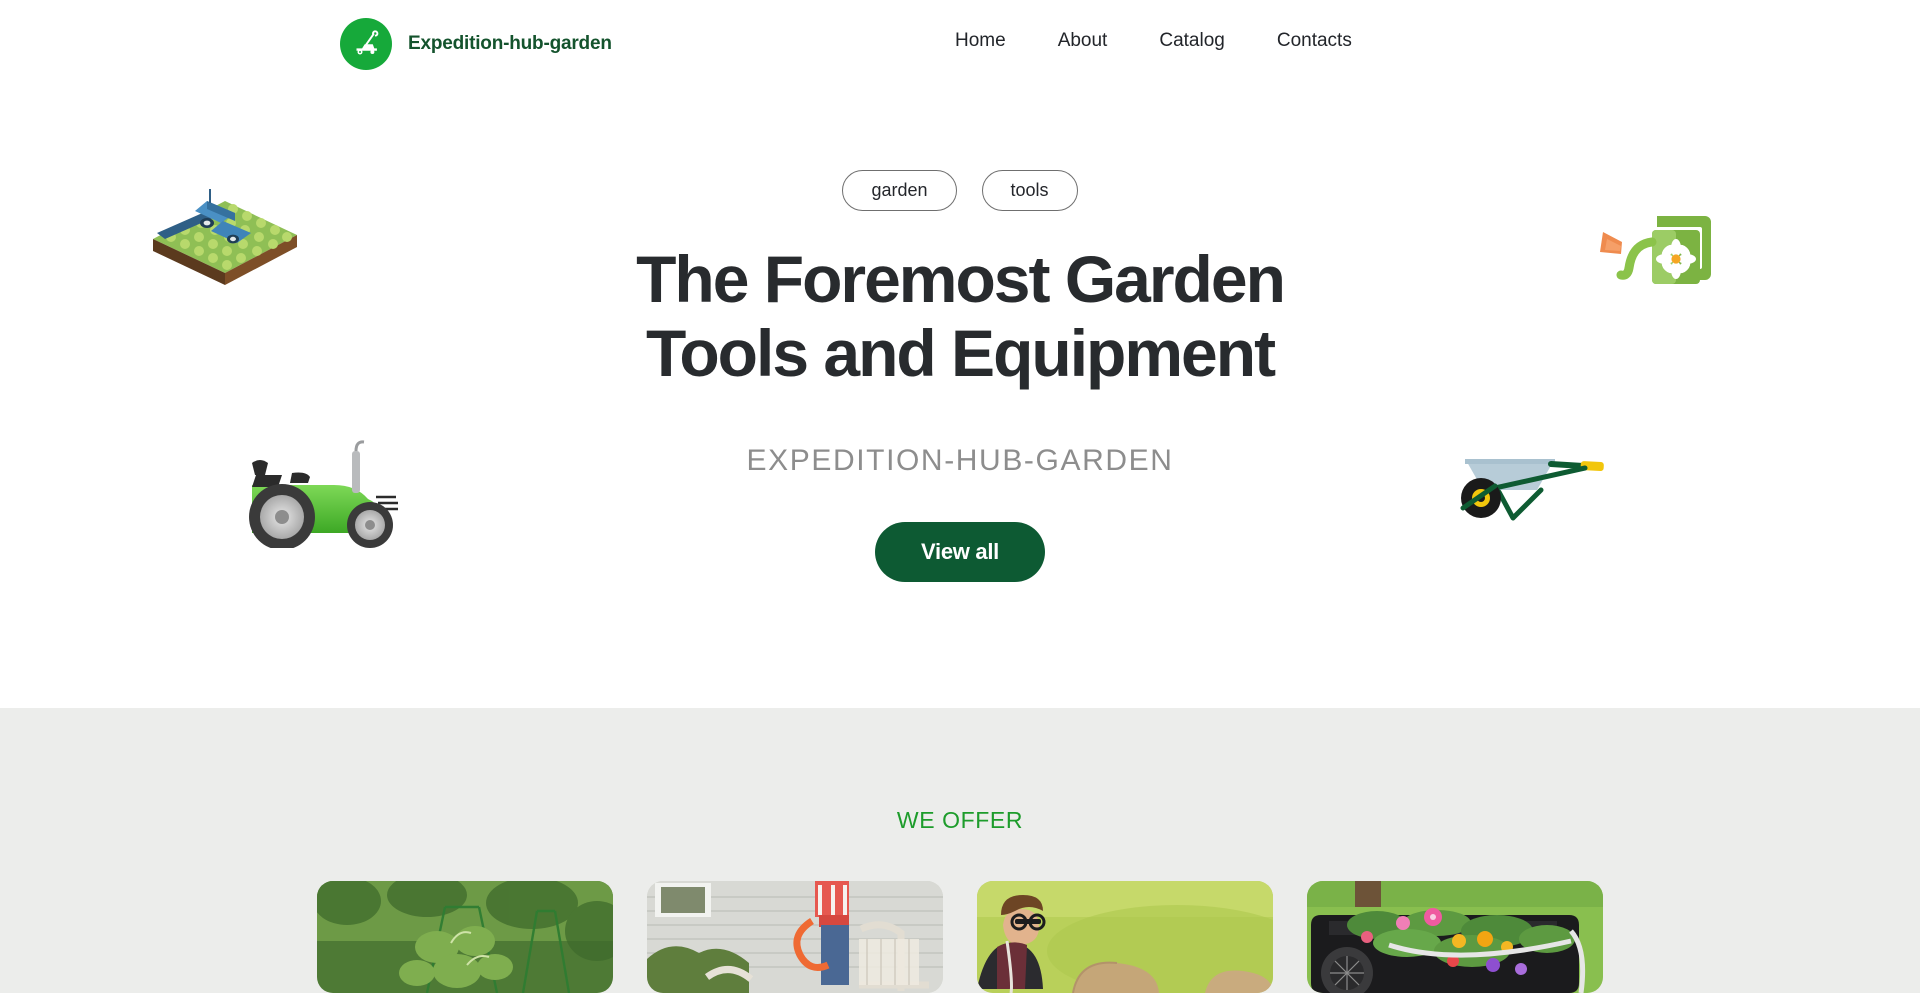  What do you see at coordinates (960, 352) in the screenshot?
I see `headline-line-2: Tools and Equipment` at bounding box center [960, 352].